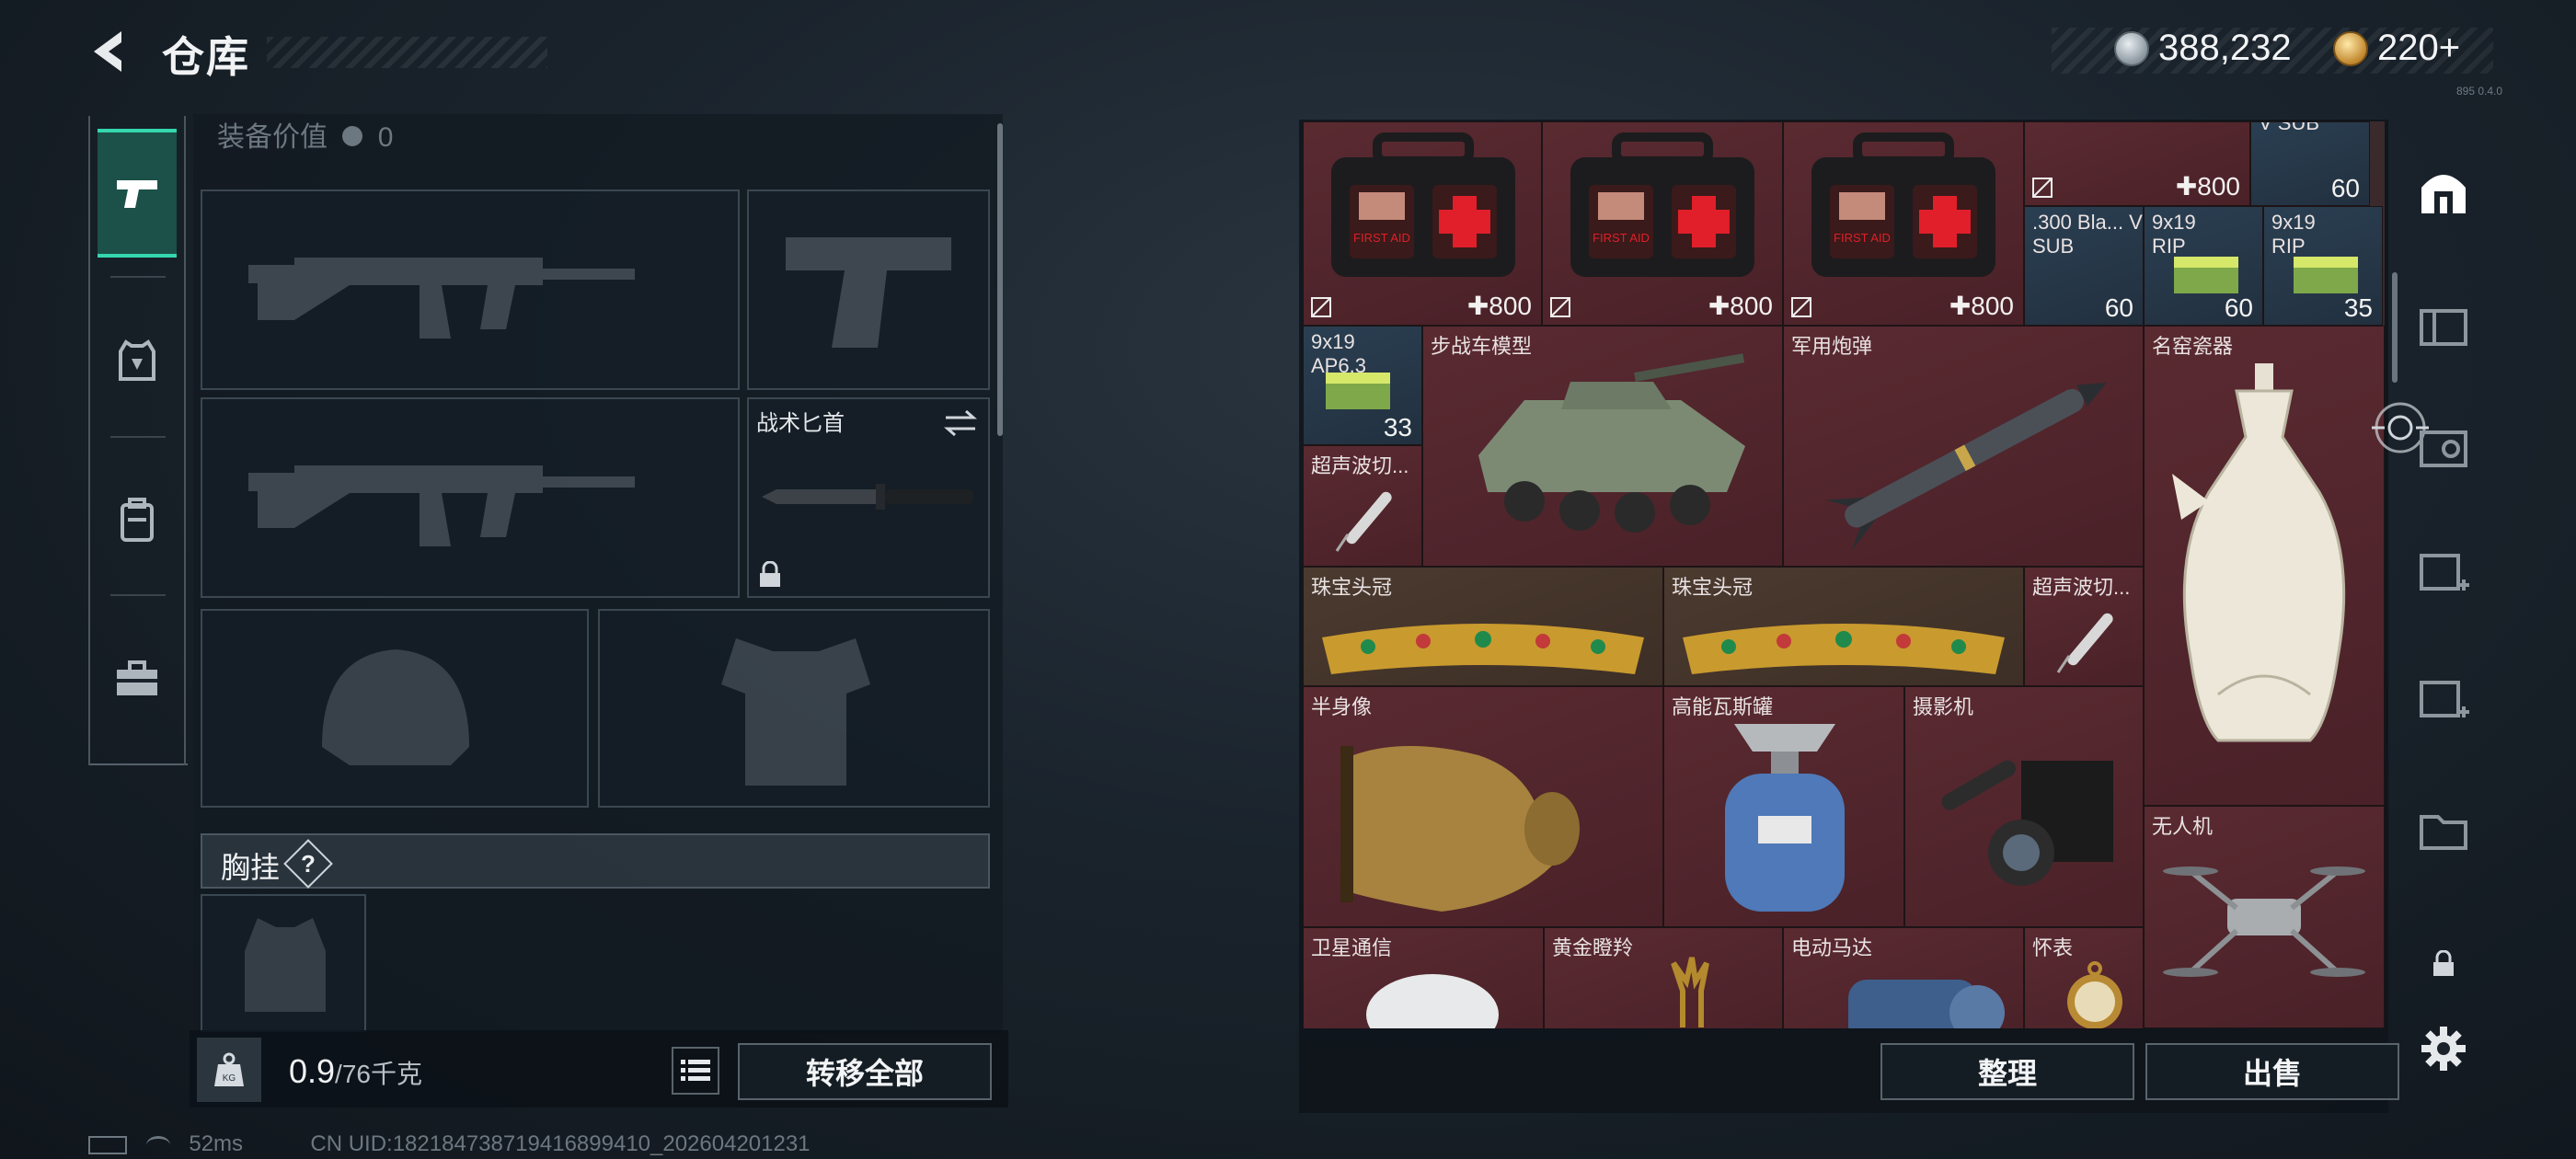  Describe the element at coordinates (2259, 552) in the screenshot. I see `porcelain-vase-icon` at that location.